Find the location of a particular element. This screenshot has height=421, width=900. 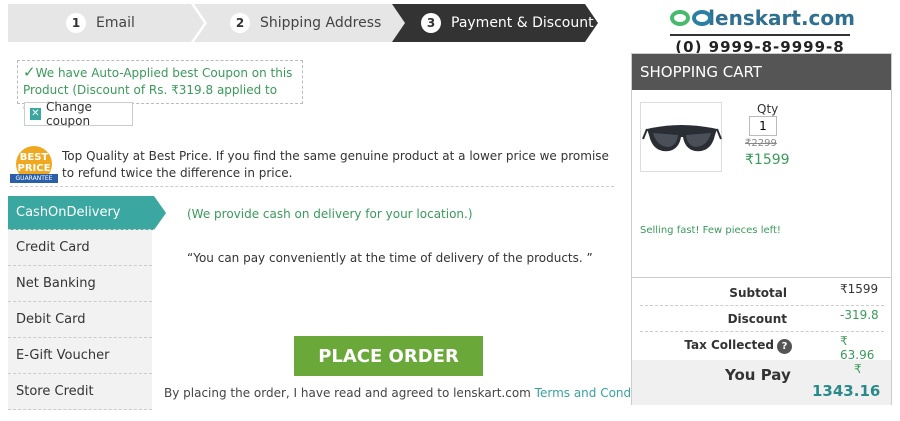

place-order-button: PLACE ORDER is located at coordinates (388, 356).